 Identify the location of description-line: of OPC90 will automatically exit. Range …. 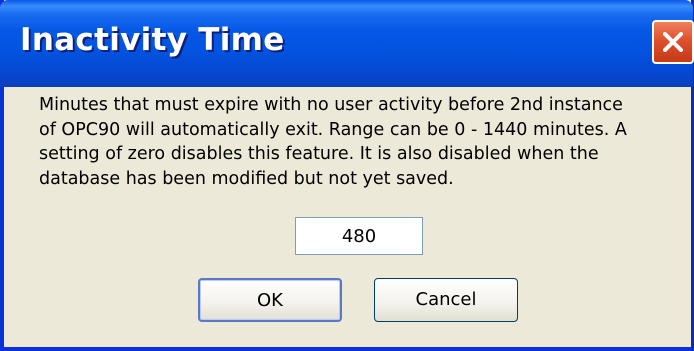
(333, 129).